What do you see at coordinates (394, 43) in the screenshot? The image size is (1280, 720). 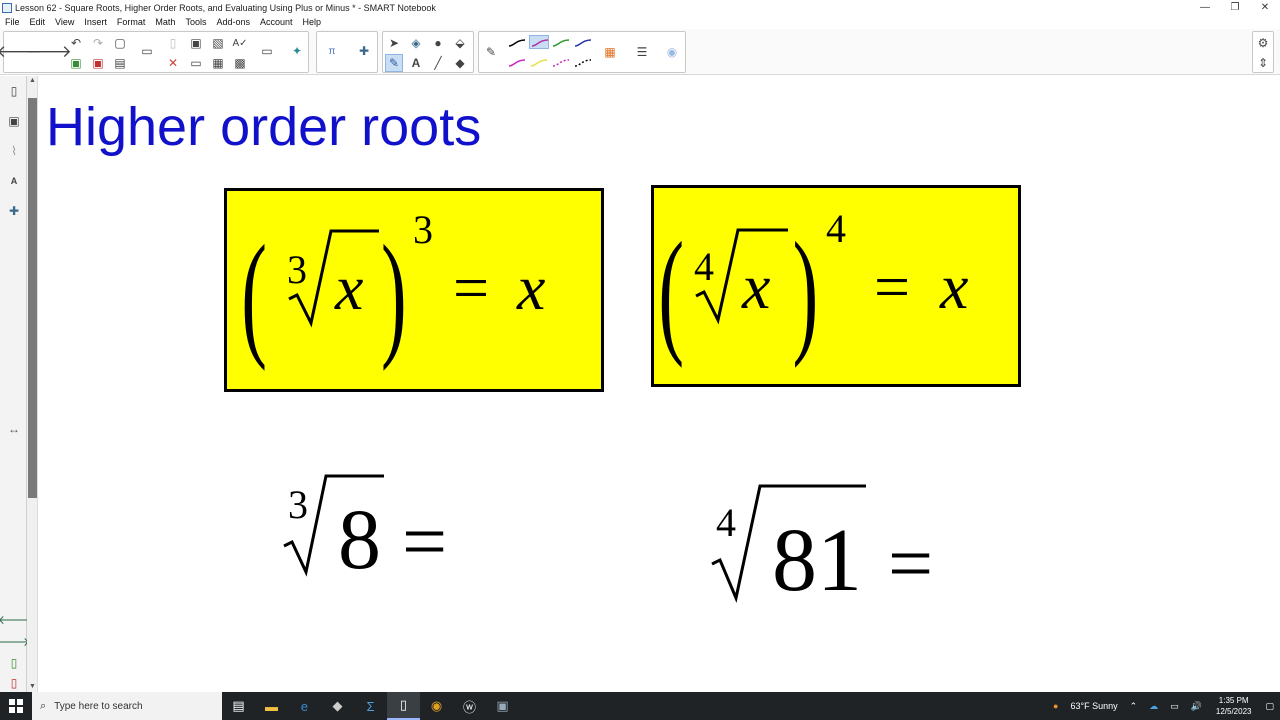 I see `select-arrow-icon: ➤` at bounding box center [394, 43].